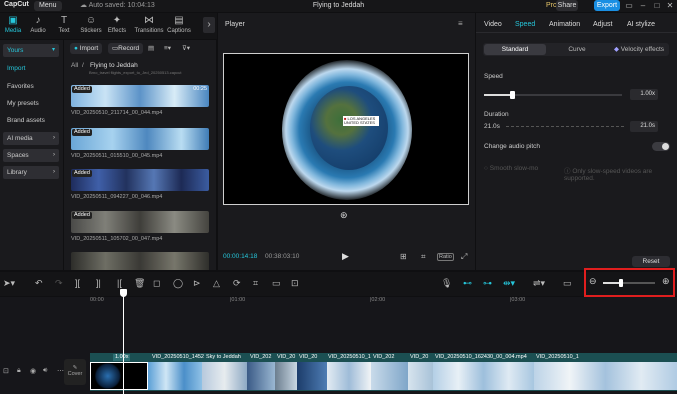  What do you see at coordinates (179, 26) in the screenshot?
I see `tool-captions: ▤ Captions` at bounding box center [179, 26].